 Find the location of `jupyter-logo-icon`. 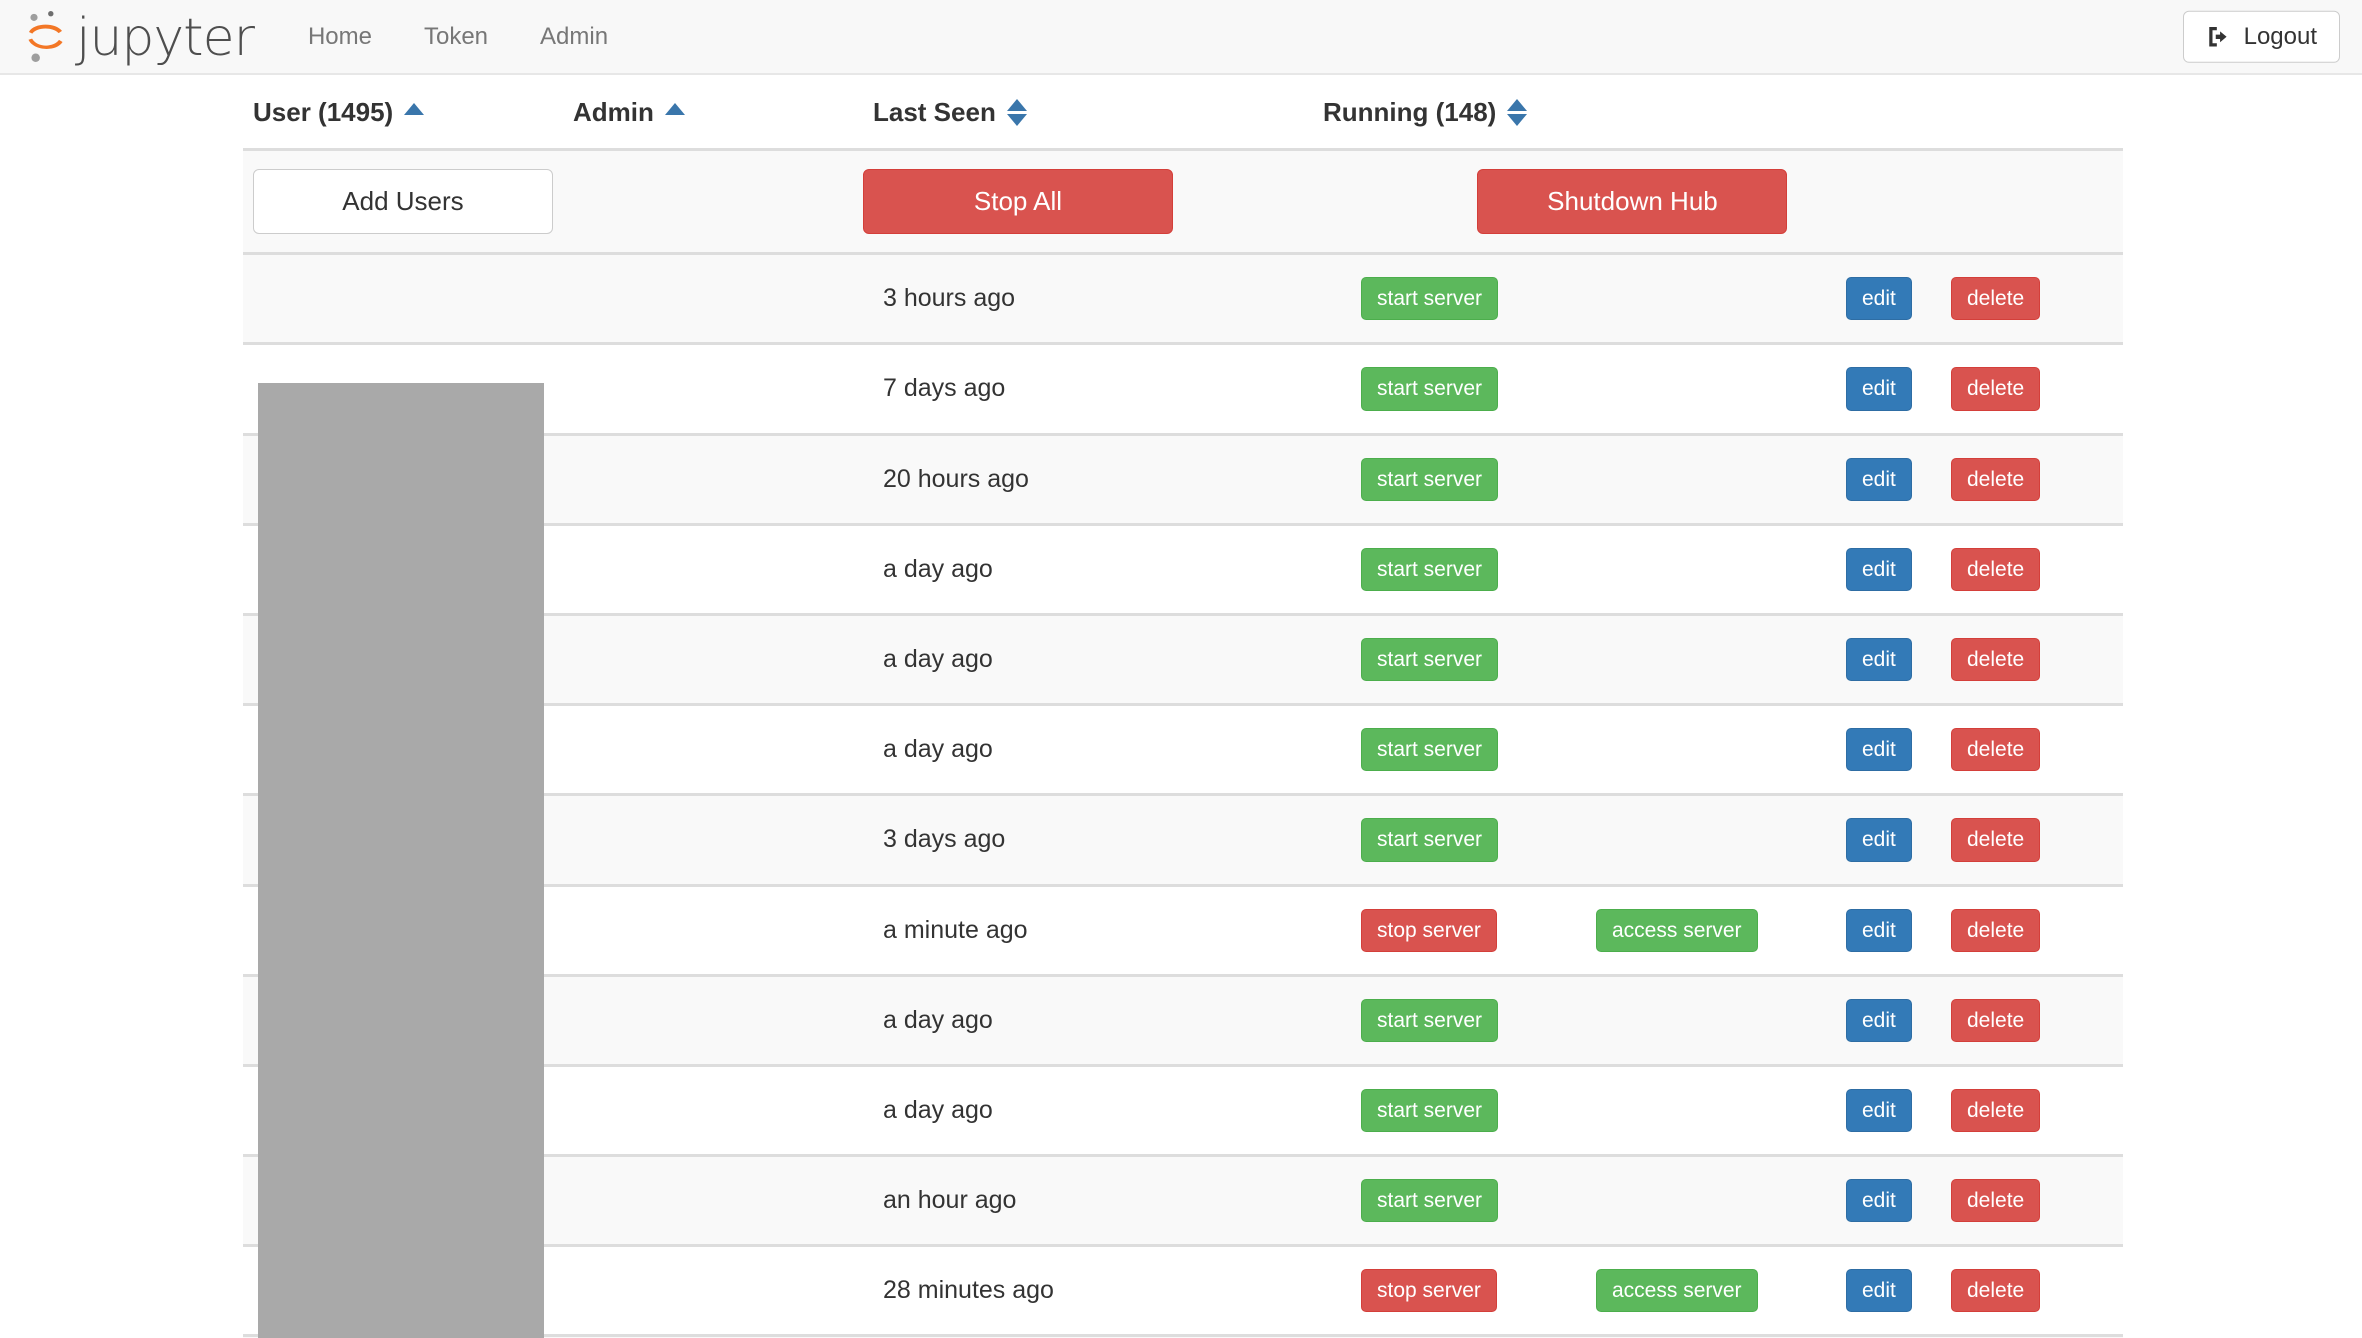

jupyter-logo-icon is located at coordinates (48, 37).